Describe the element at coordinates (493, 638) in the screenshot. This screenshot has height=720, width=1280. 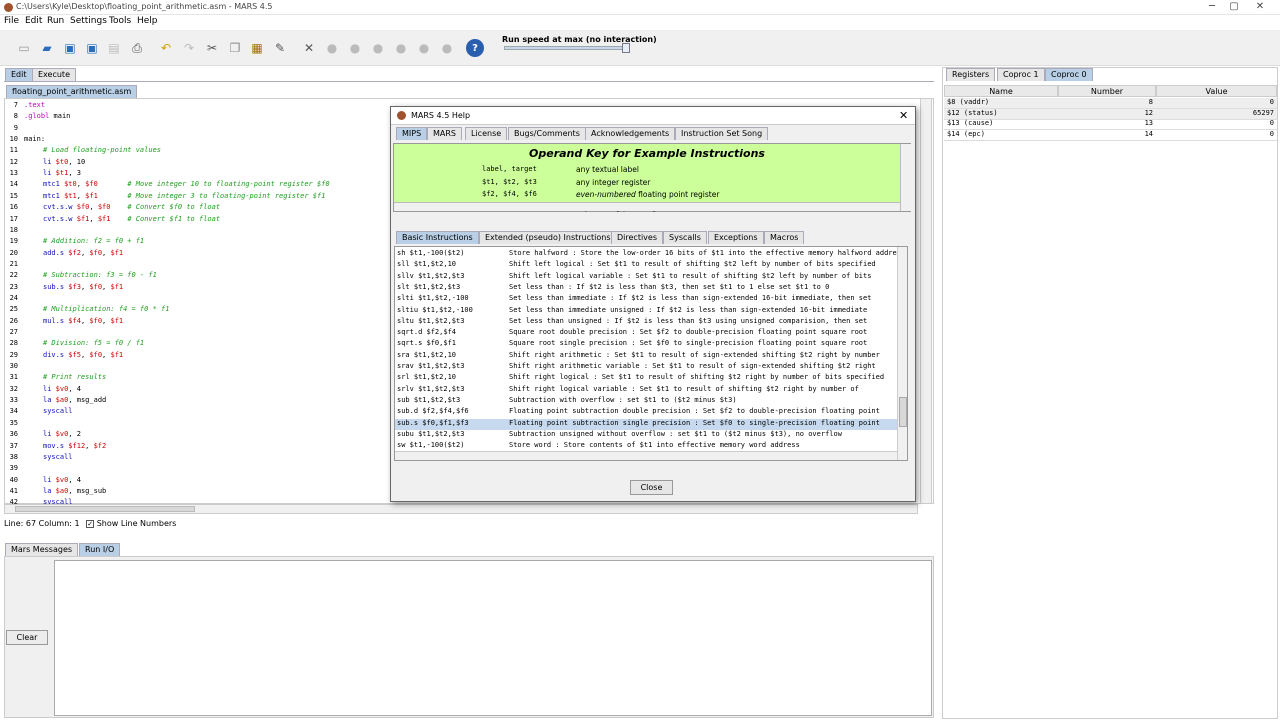
I see `run-io-output` at that location.